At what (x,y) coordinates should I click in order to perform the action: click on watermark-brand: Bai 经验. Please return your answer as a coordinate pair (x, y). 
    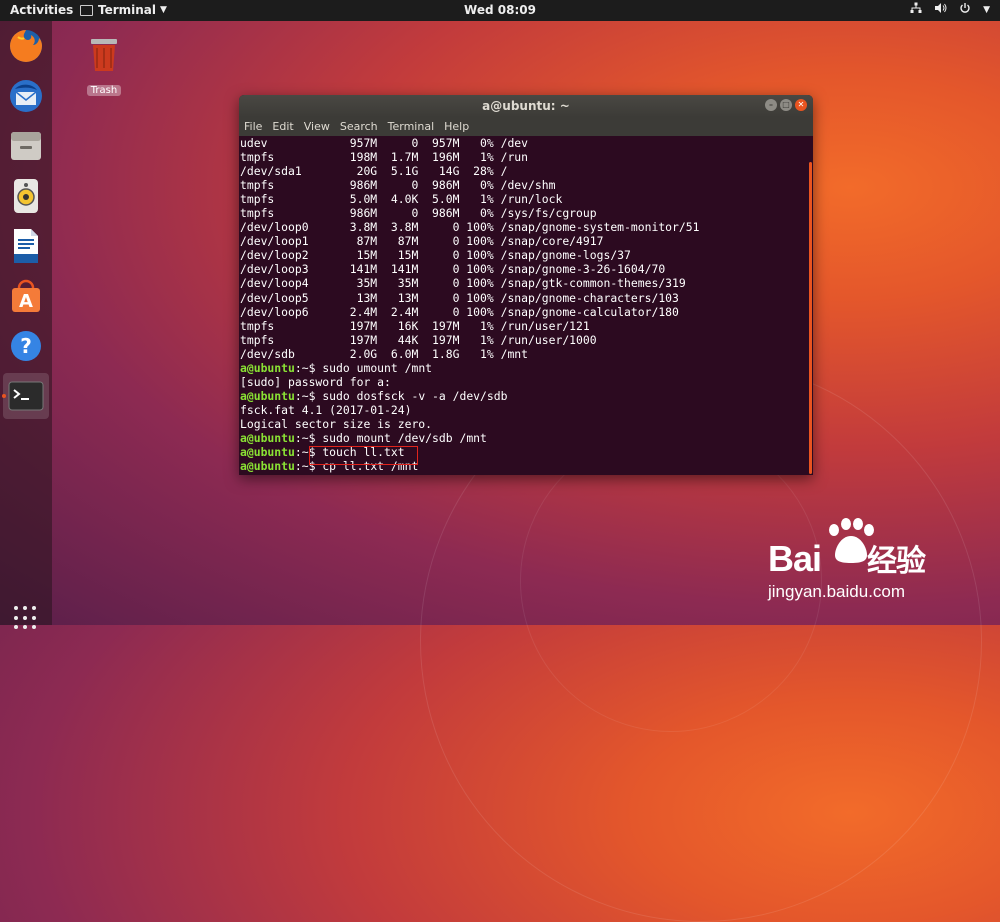
    Looking at the image, I should click on (847, 558).